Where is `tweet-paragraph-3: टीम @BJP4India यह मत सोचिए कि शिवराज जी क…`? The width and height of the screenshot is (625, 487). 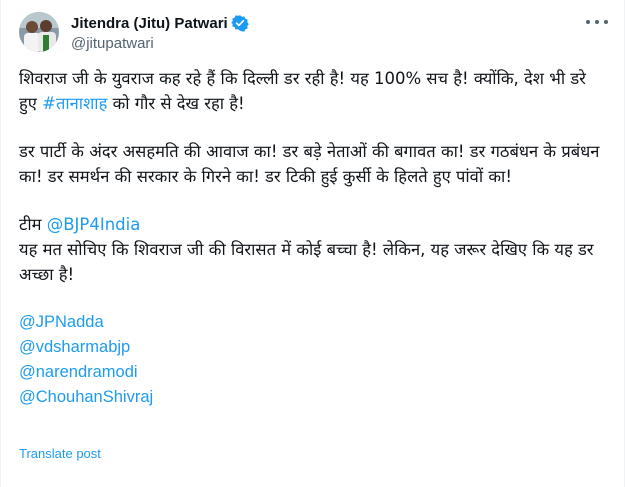 tweet-paragraph-3: टीम @BJP4India यह मत सोचिए कि शिवराज जी क… is located at coordinates (311, 249).